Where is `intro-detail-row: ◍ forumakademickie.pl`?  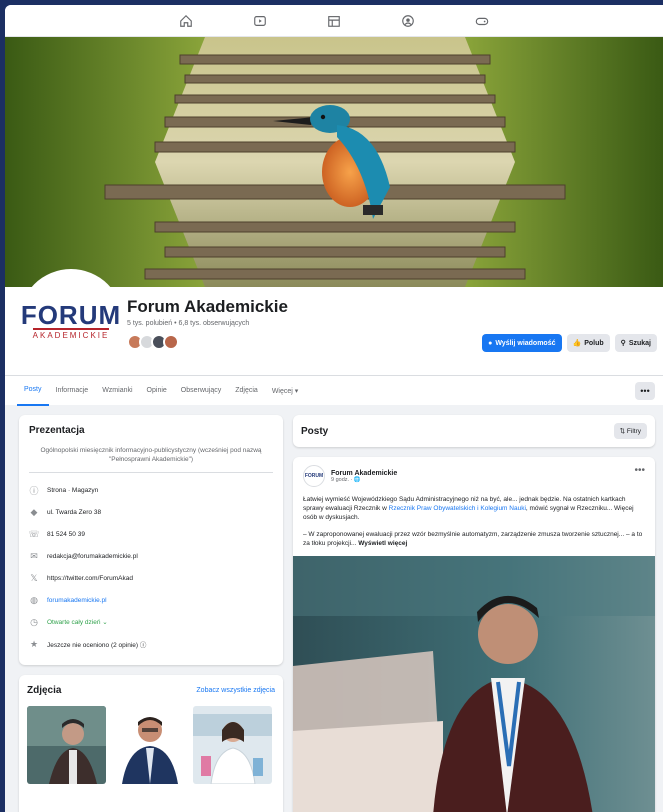
intro-detail-row: ◍ forumakademickie.pl is located at coordinates (151, 600).